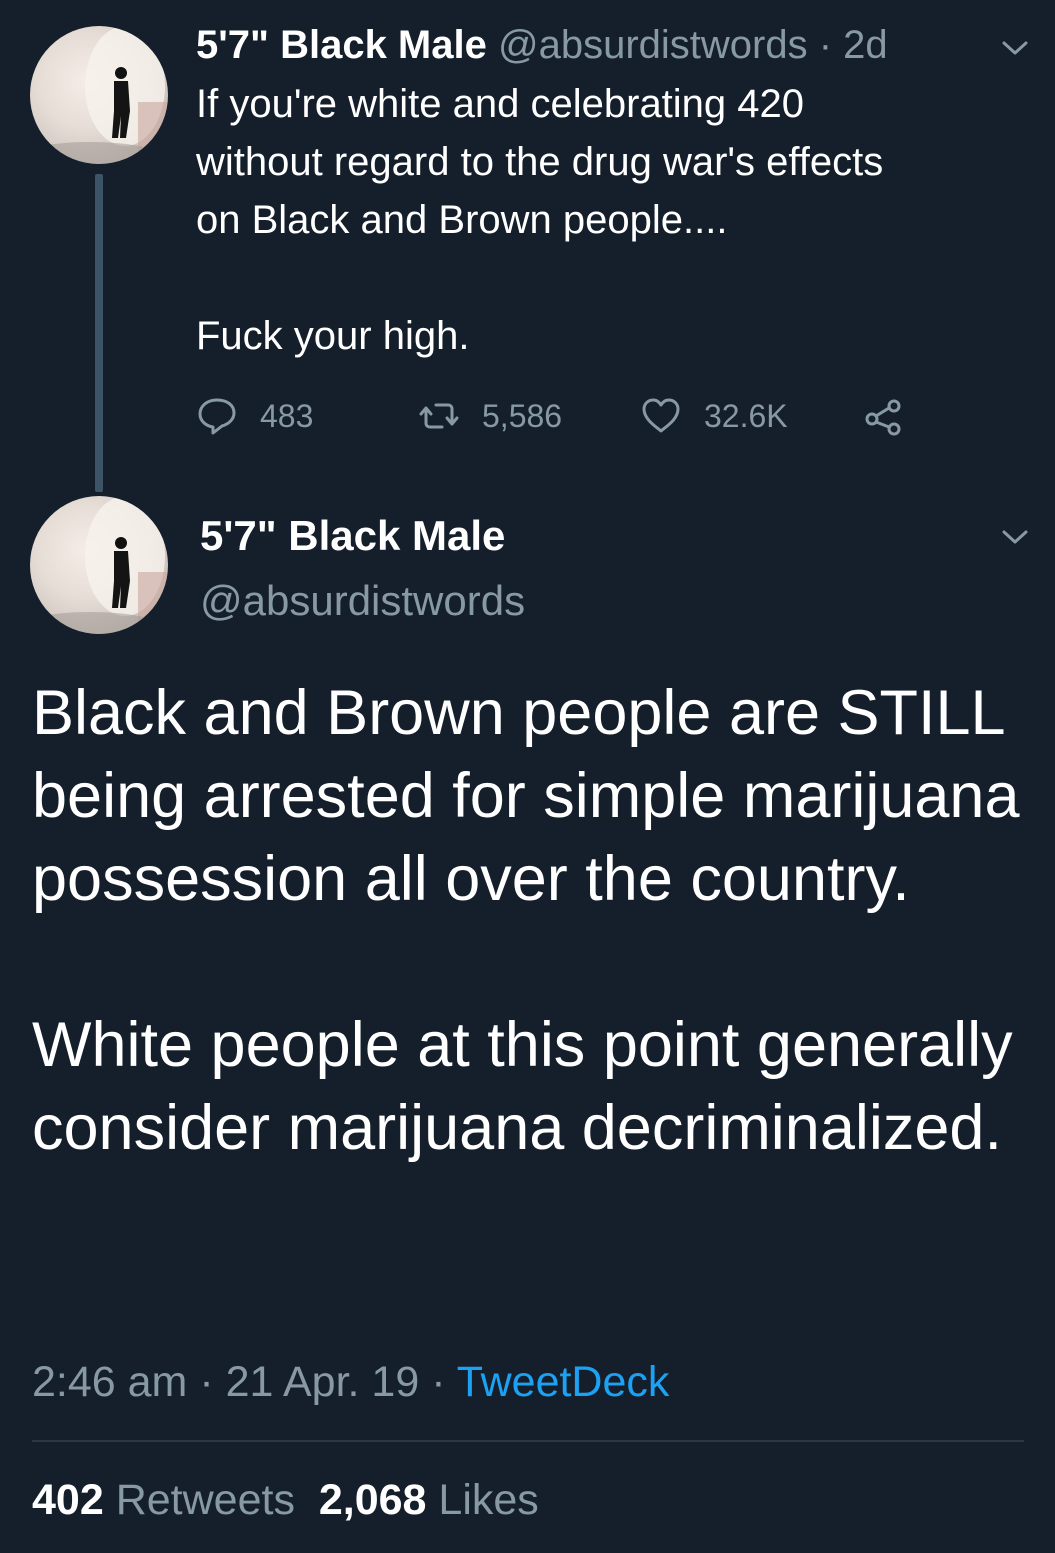 This screenshot has width=1055, height=1553. Describe the element at coordinates (99, 333) in the screenshot. I see `thread-line` at that location.